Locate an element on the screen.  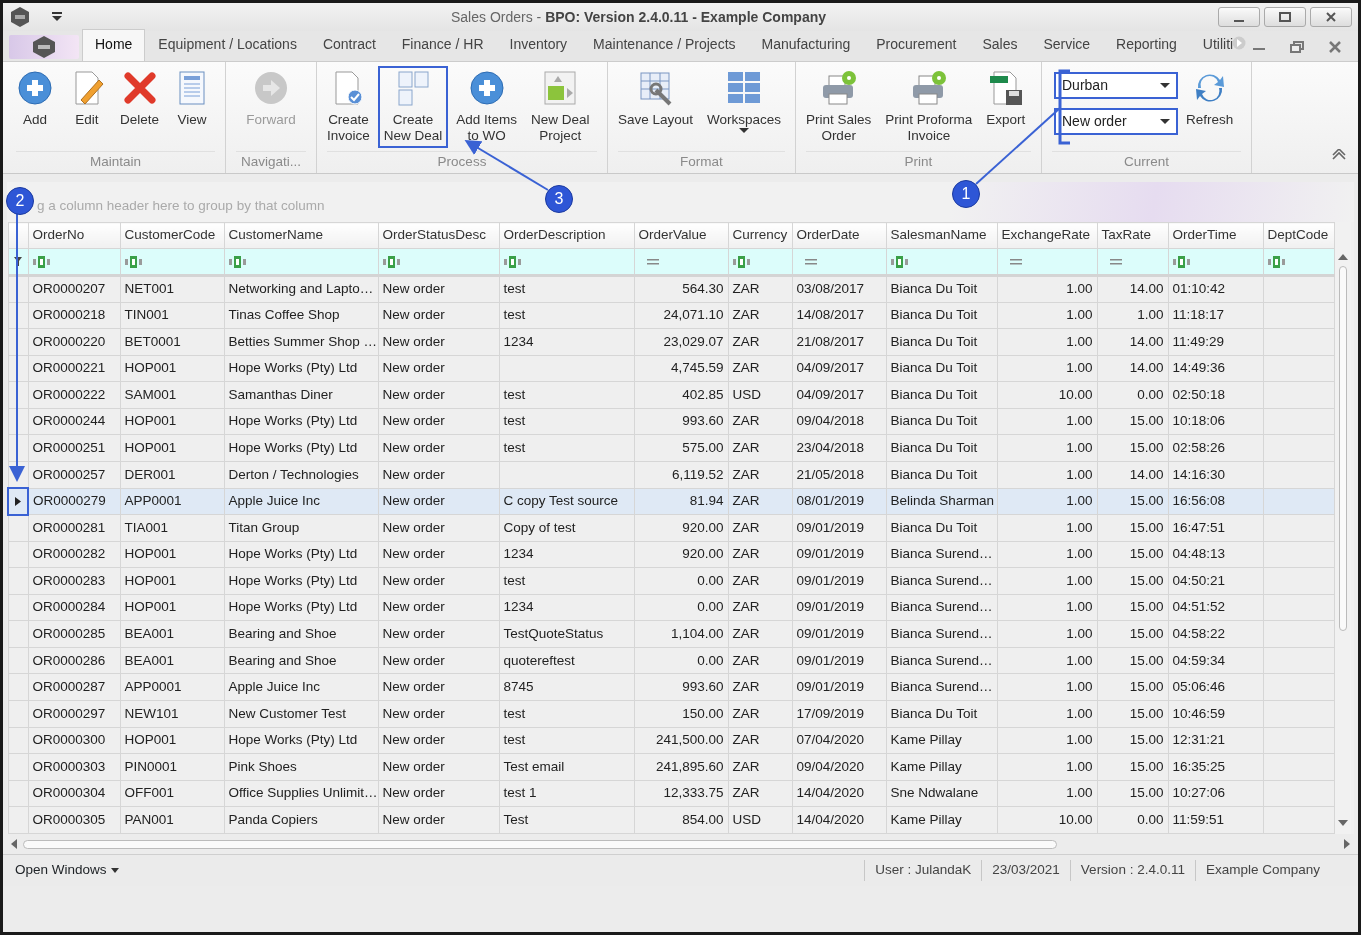
ribbon-tab: Utiliti is located at coordinates (1218, 45).